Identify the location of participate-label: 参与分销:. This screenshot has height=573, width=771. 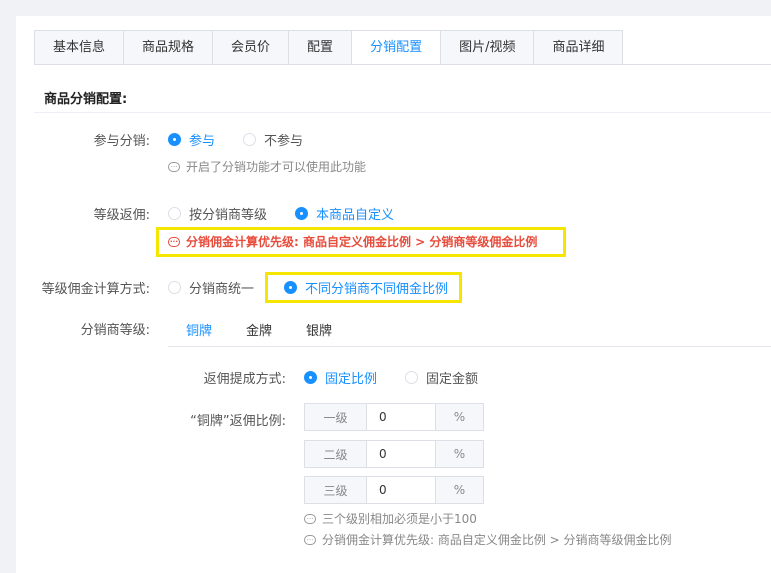
(121, 141).